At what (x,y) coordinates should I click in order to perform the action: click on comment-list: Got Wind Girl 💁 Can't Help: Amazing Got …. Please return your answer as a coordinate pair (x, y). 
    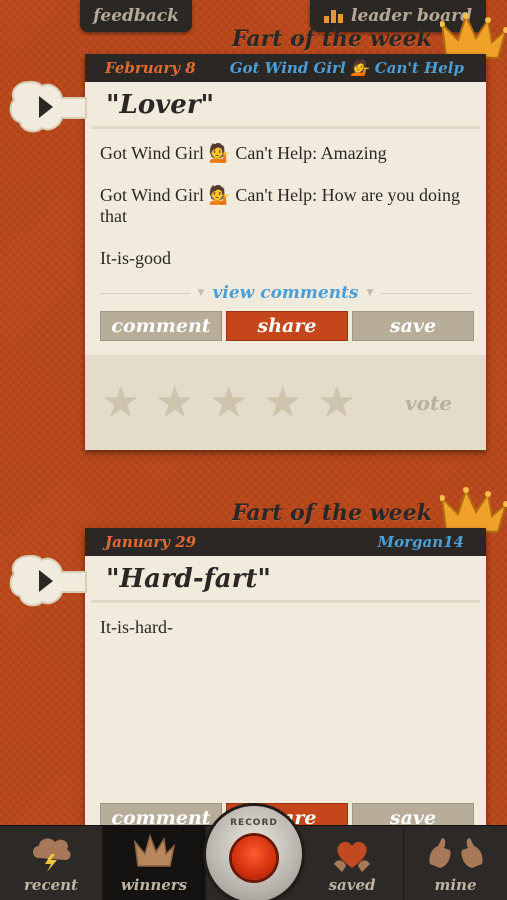
    Looking at the image, I should click on (285, 199).